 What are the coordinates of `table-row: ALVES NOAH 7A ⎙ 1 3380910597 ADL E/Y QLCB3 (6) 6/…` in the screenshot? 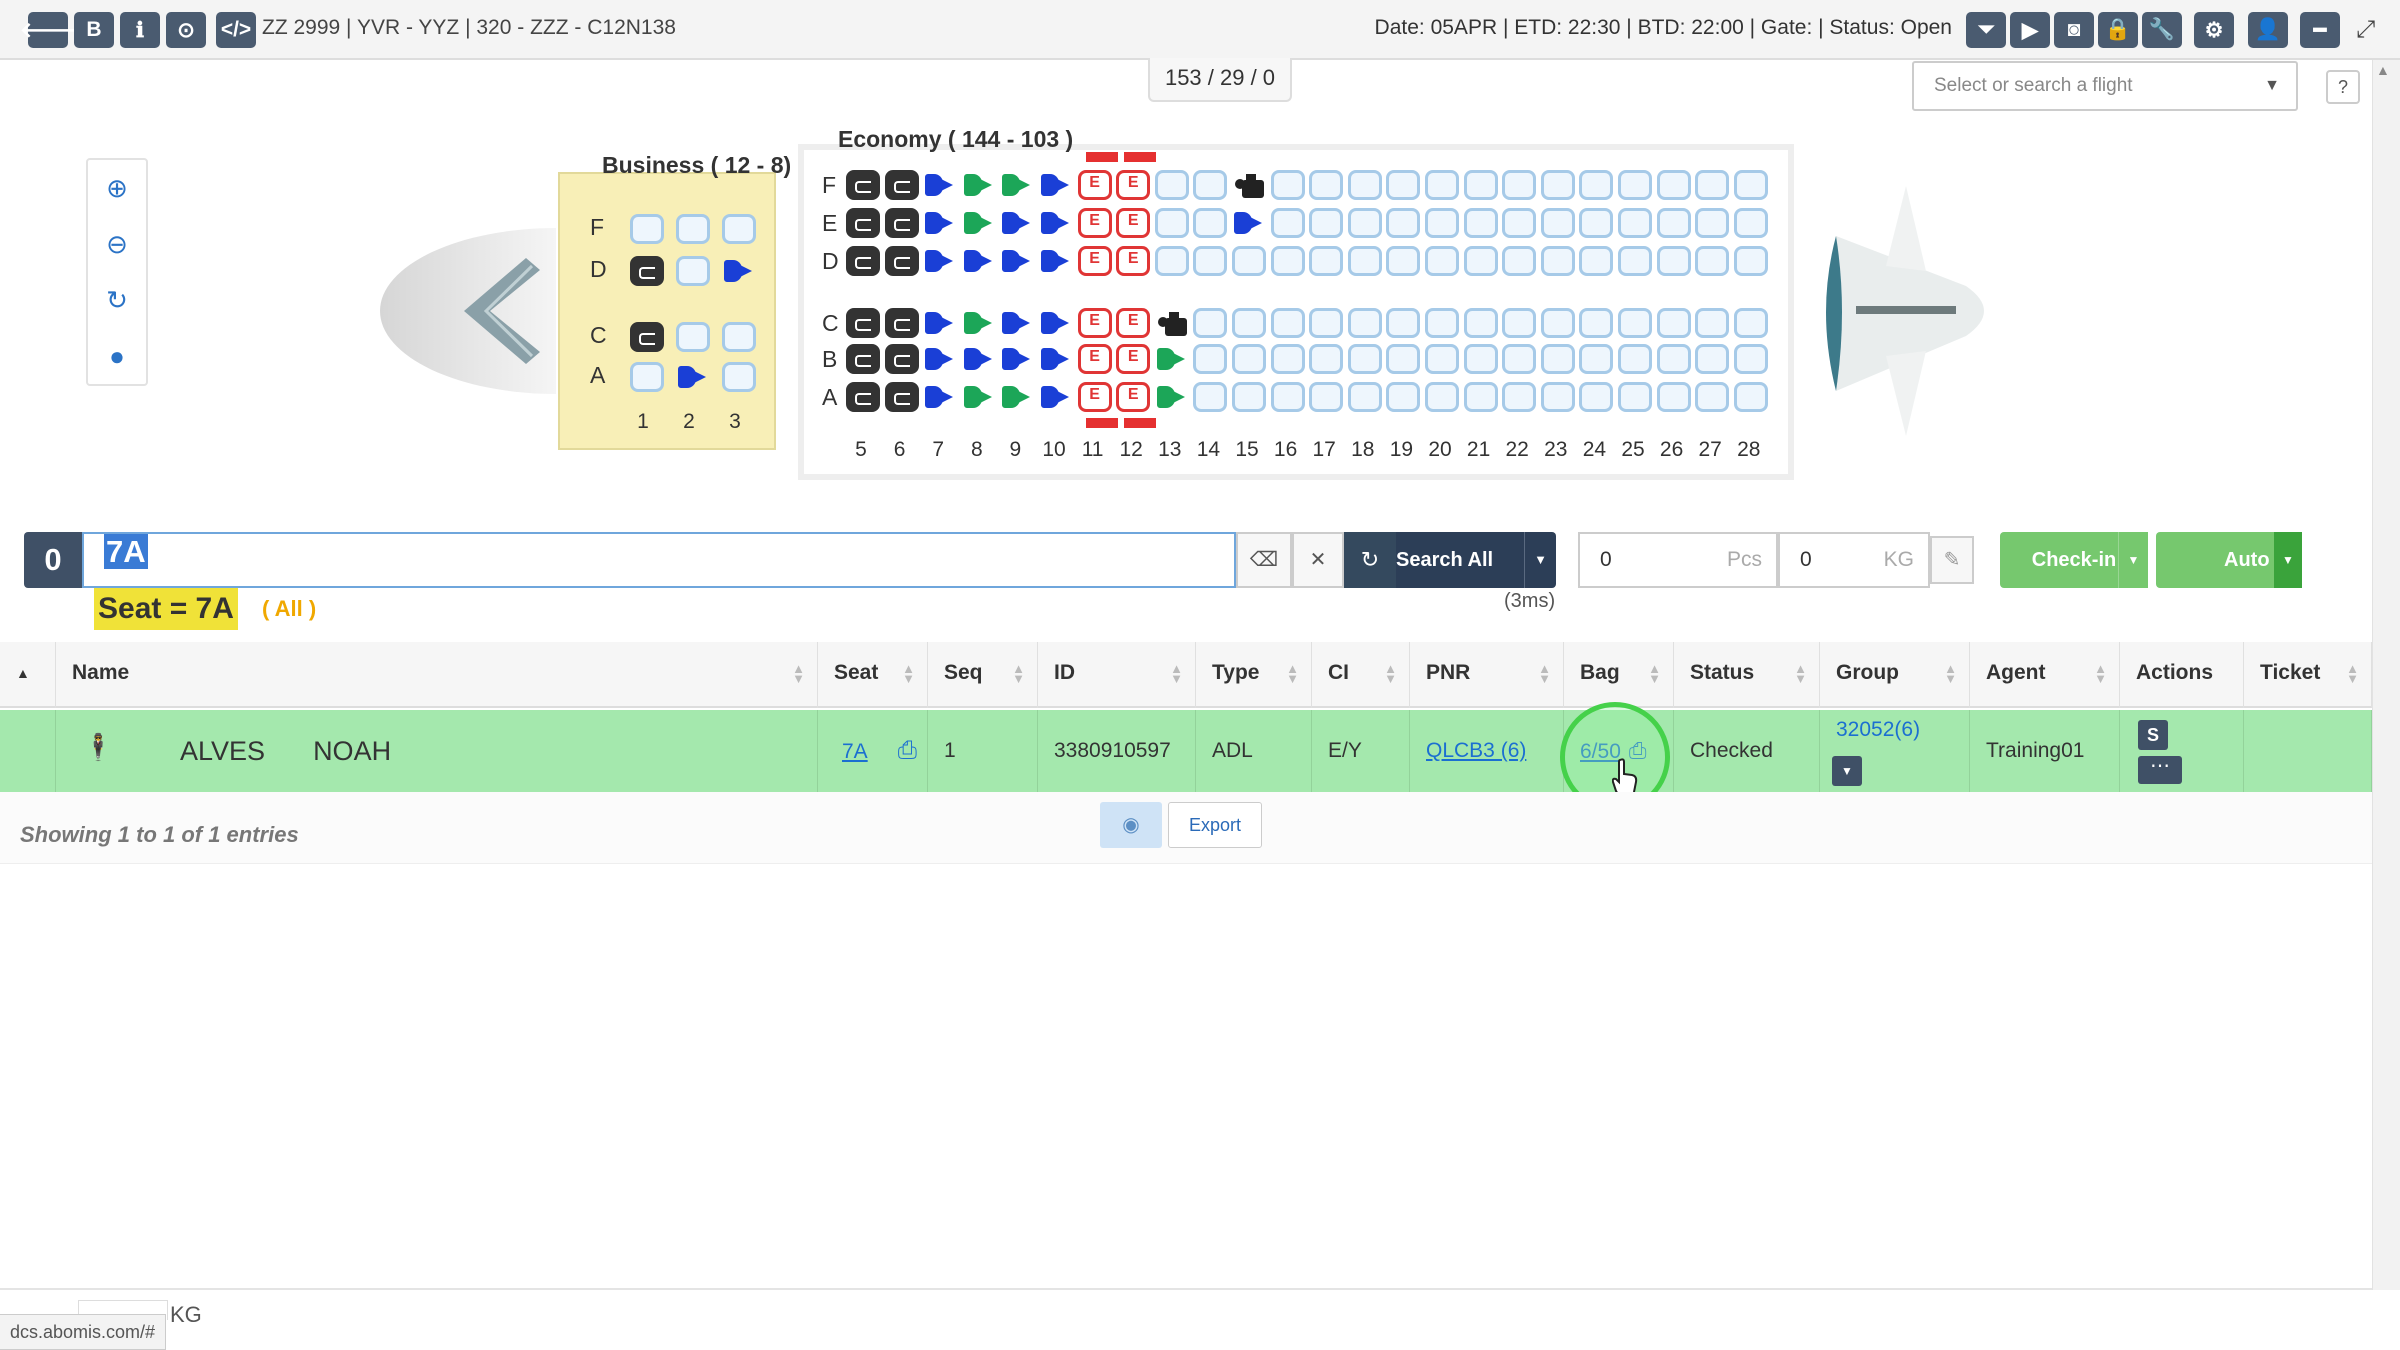 It's located at (1186, 751).